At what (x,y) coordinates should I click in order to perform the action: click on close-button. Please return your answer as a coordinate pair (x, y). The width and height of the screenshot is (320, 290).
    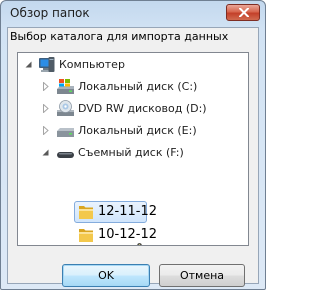
    Looking at the image, I should click on (243, 12).